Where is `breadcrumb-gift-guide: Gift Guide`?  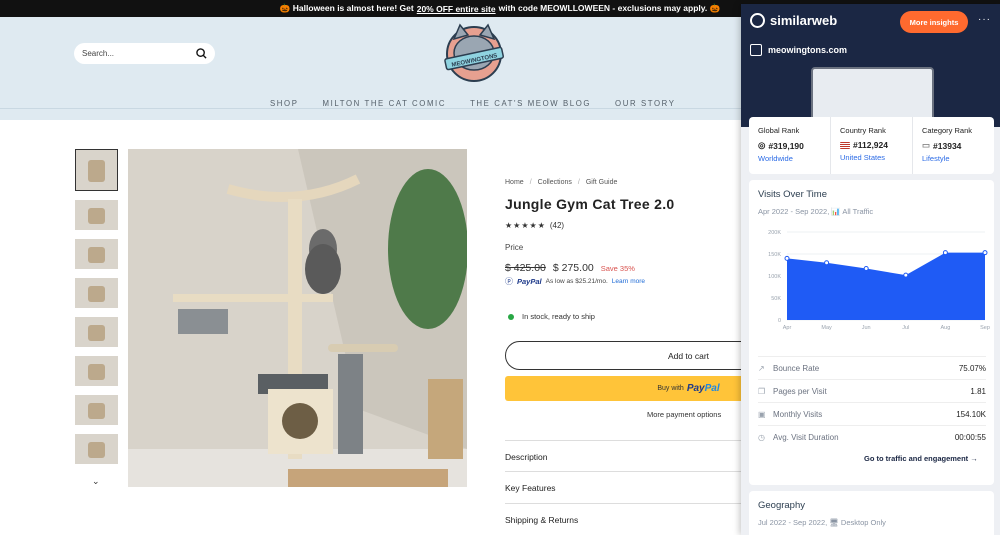
breadcrumb-gift-guide: Gift Guide is located at coordinates (602, 182).